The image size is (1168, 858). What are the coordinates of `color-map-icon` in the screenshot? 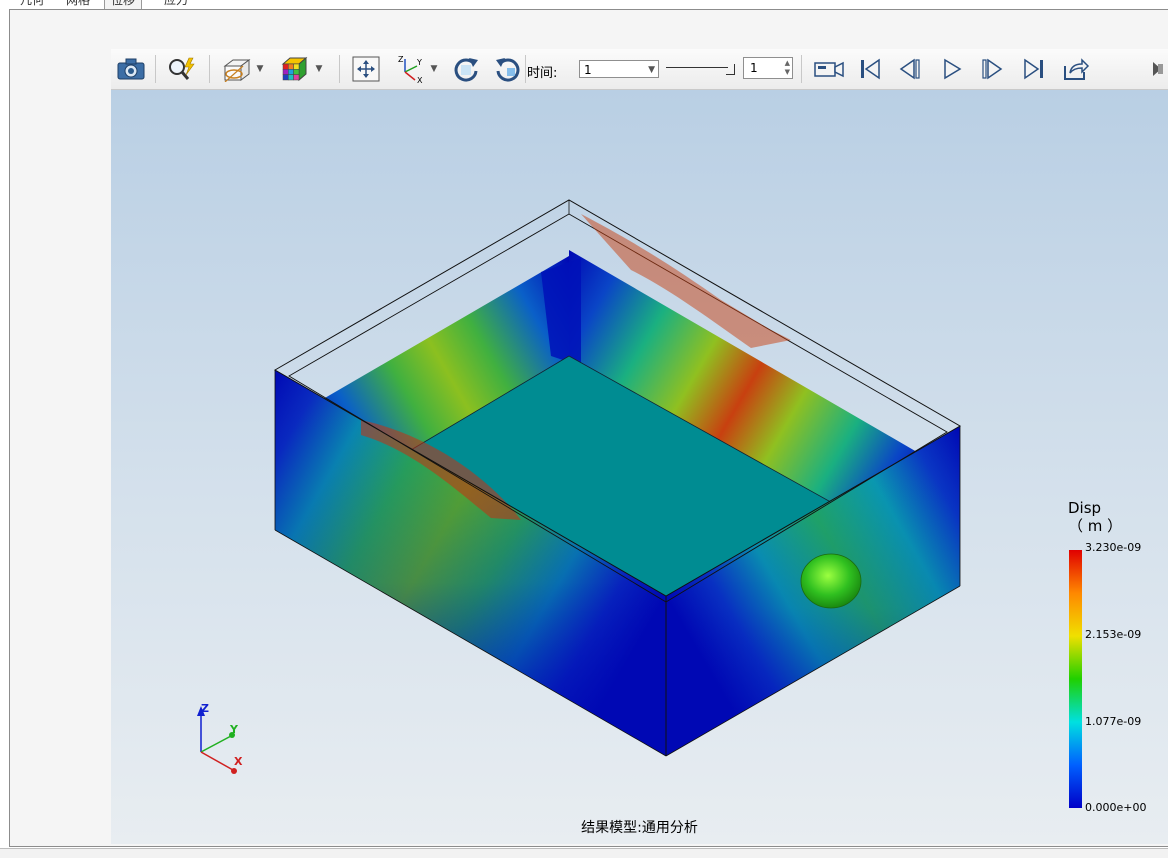 It's located at (294, 69).